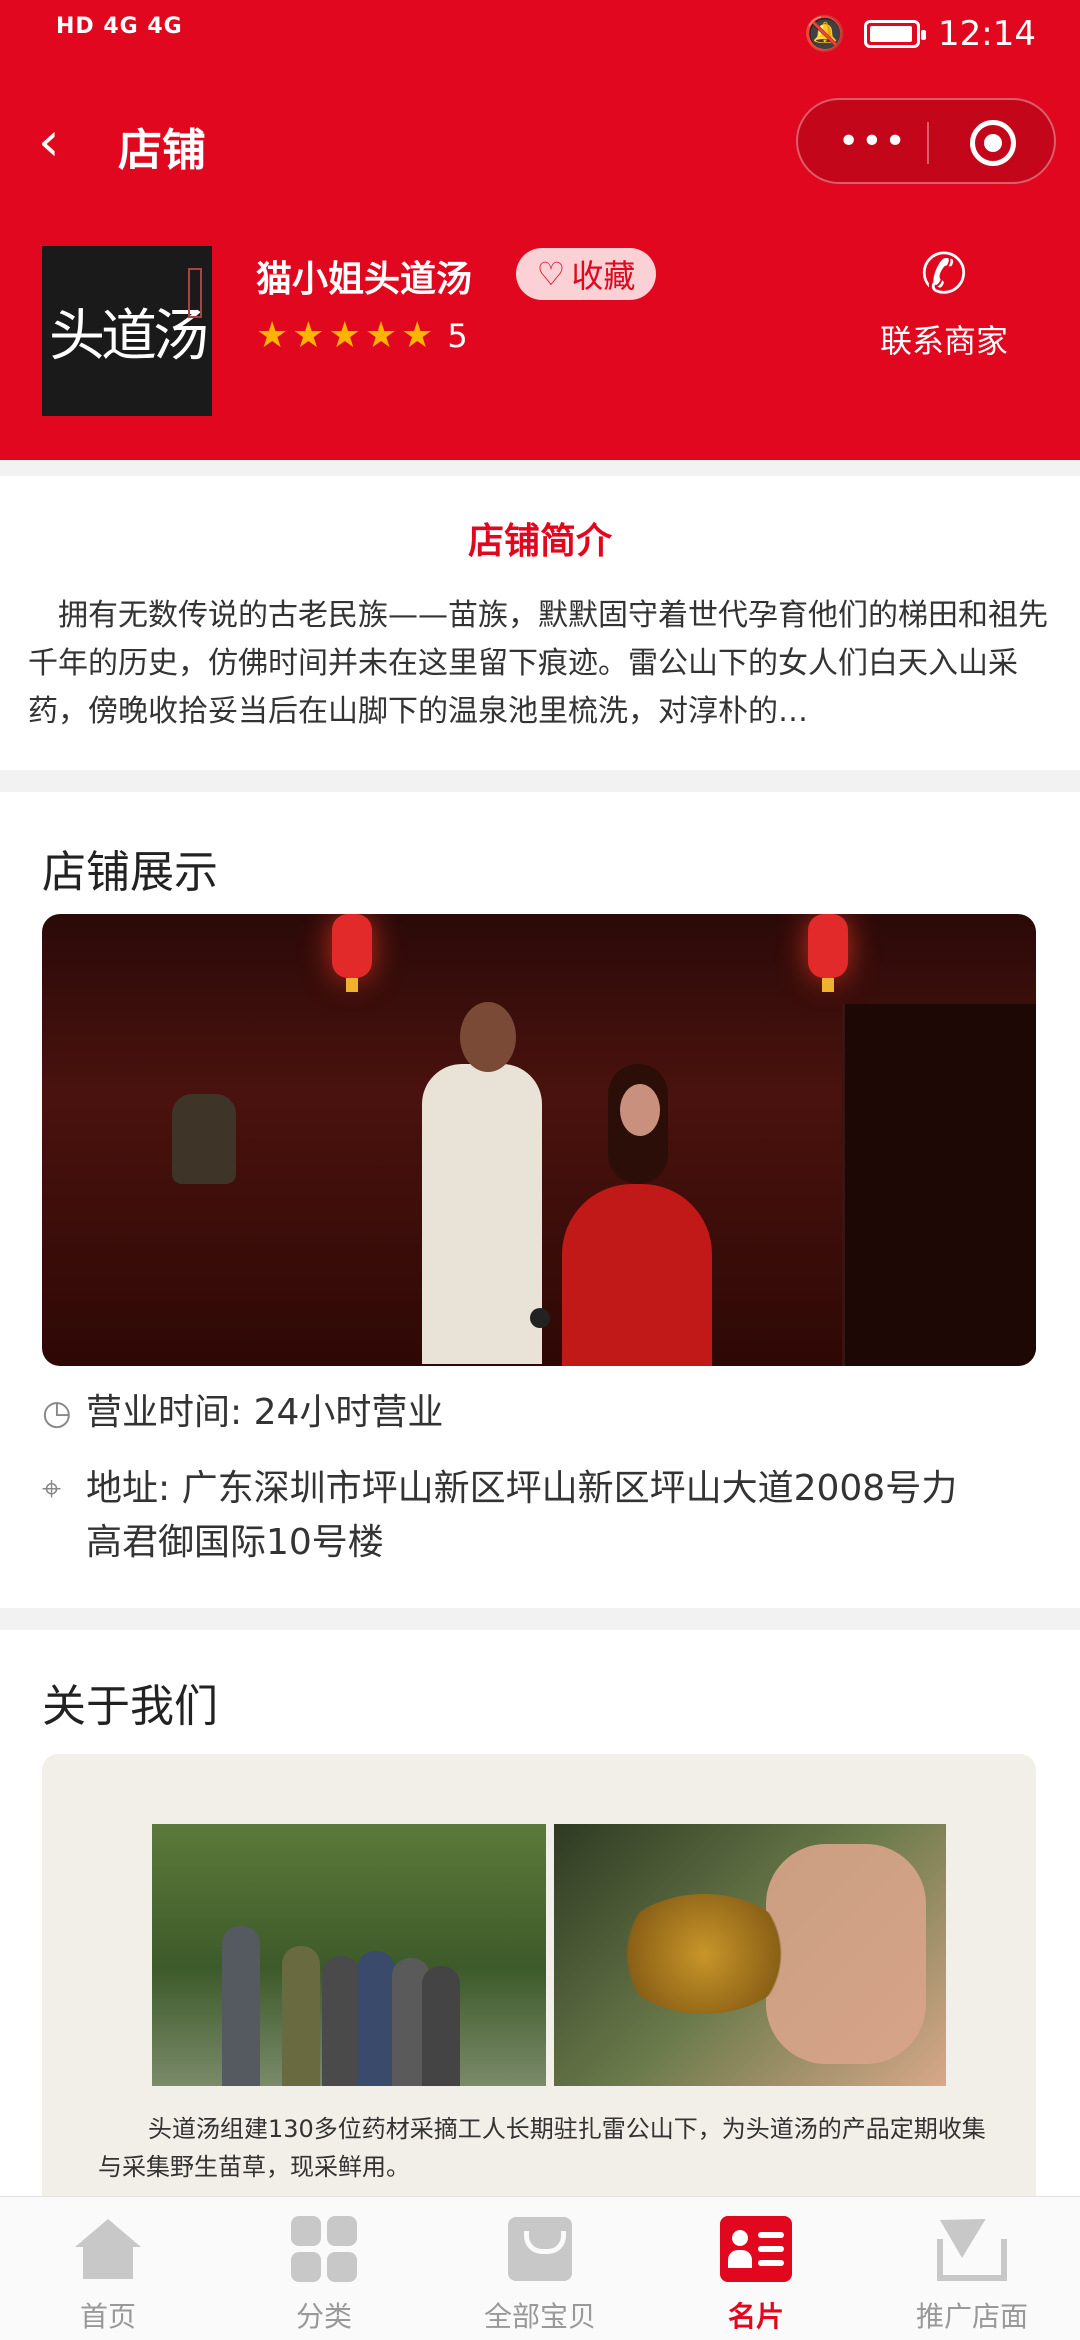  I want to click on share-icon, so click(972, 2242).